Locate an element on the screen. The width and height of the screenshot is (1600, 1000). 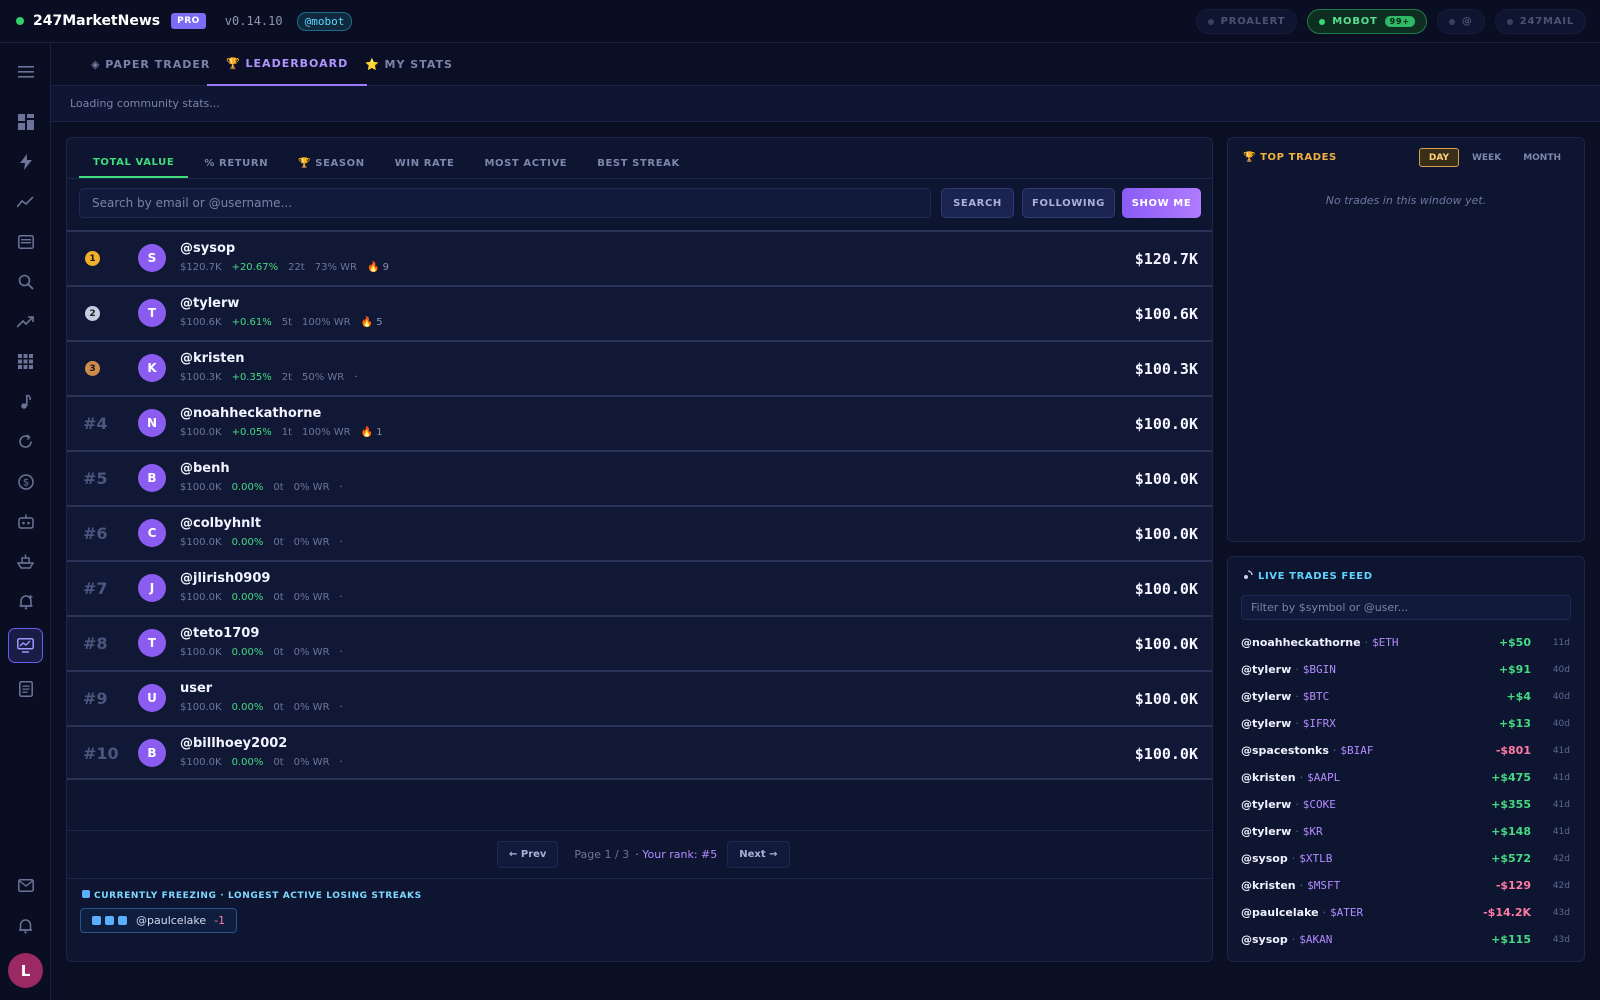
feed-row: @noahheckathorne · $ETH +$50 11d is located at coordinates (1406, 642).